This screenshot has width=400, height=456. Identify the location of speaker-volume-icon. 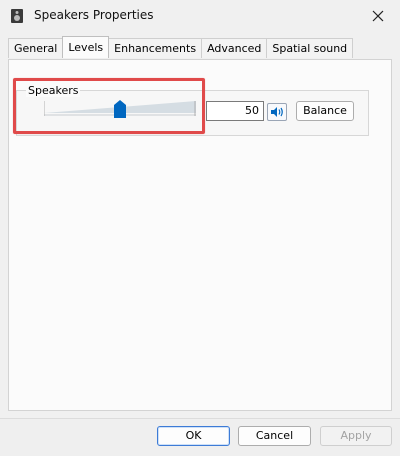
(277, 112).